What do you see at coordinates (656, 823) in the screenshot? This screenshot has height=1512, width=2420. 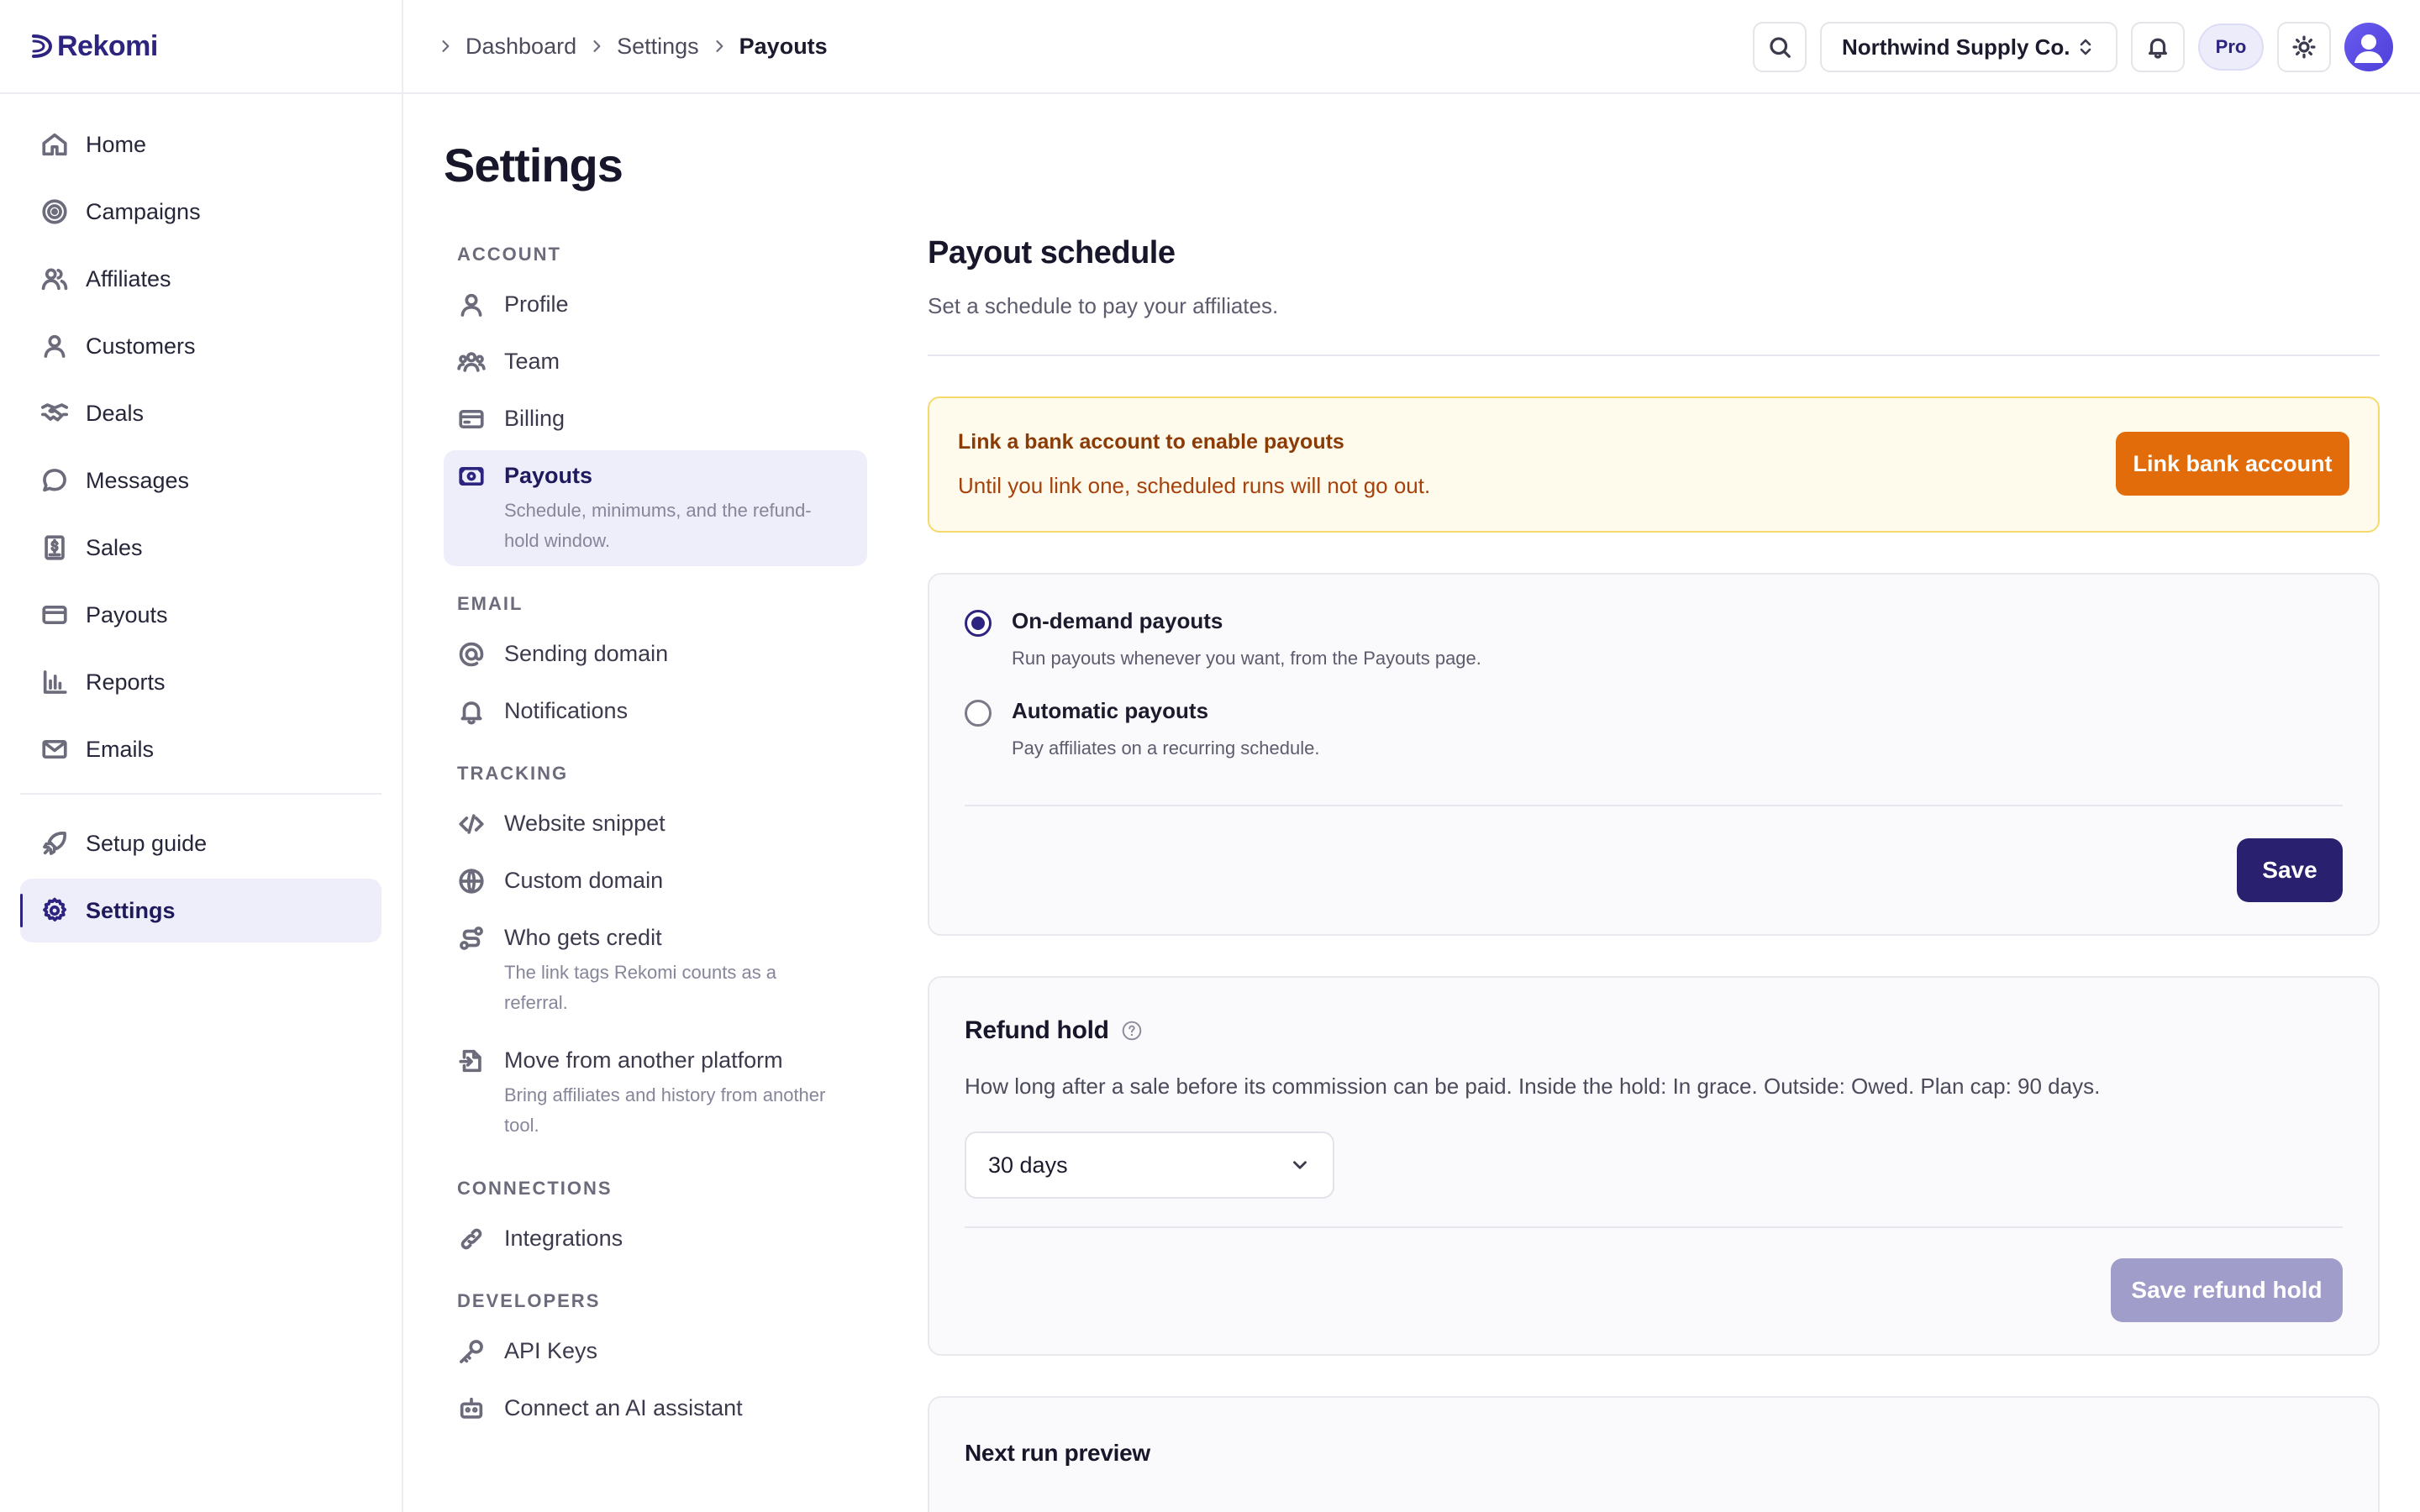 I see `settings-item-website-snippet: Website snippet` at bounding box center [656, 823].